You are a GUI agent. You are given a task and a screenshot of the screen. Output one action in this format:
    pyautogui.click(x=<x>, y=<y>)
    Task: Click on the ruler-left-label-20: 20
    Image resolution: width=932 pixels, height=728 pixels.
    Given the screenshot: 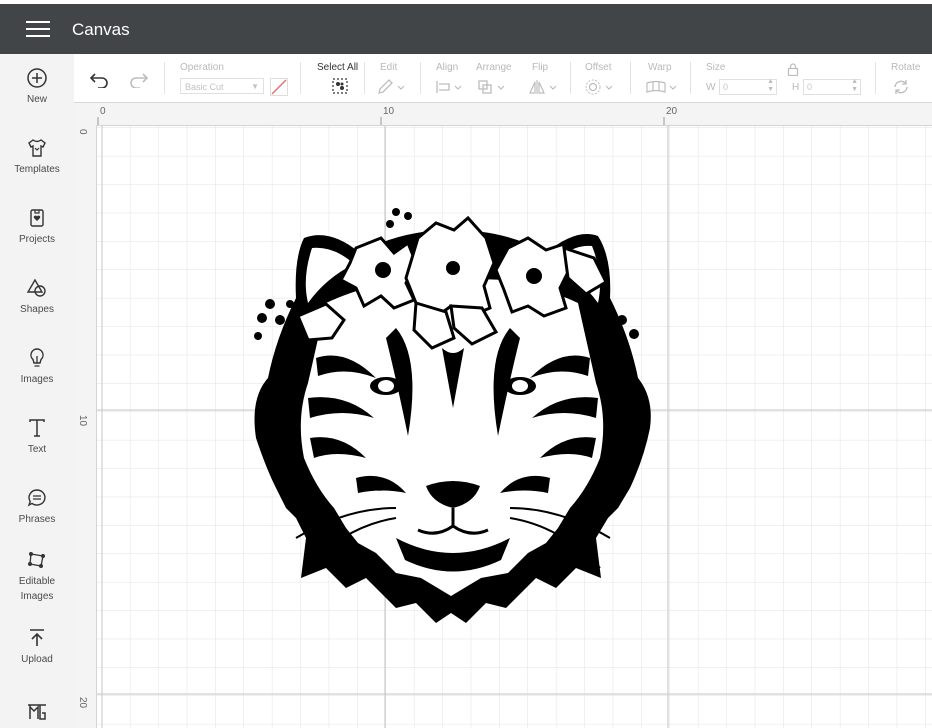 What is the action you would take?
    pyautogui.click(x=82, y=703)
    